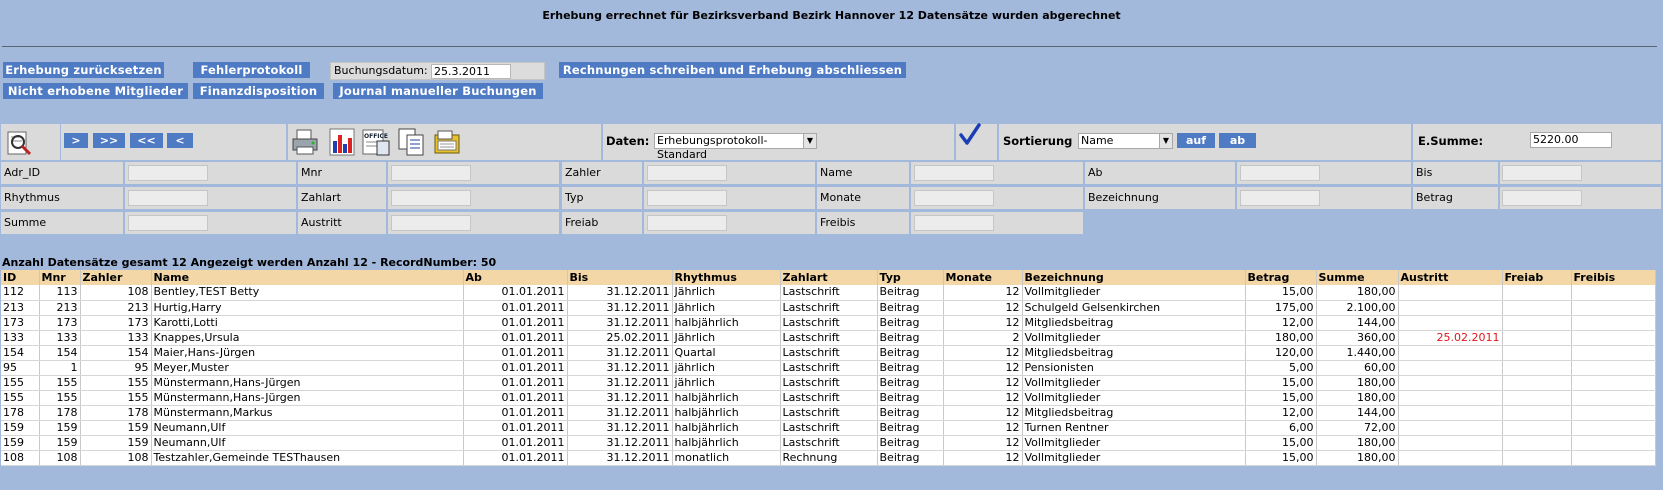 This screenshot has width=1663, height=490. What do you see at coordinates (431, 173) in the screenshot?
I see `filter-mnr-input` at bounding box center [431, 173].